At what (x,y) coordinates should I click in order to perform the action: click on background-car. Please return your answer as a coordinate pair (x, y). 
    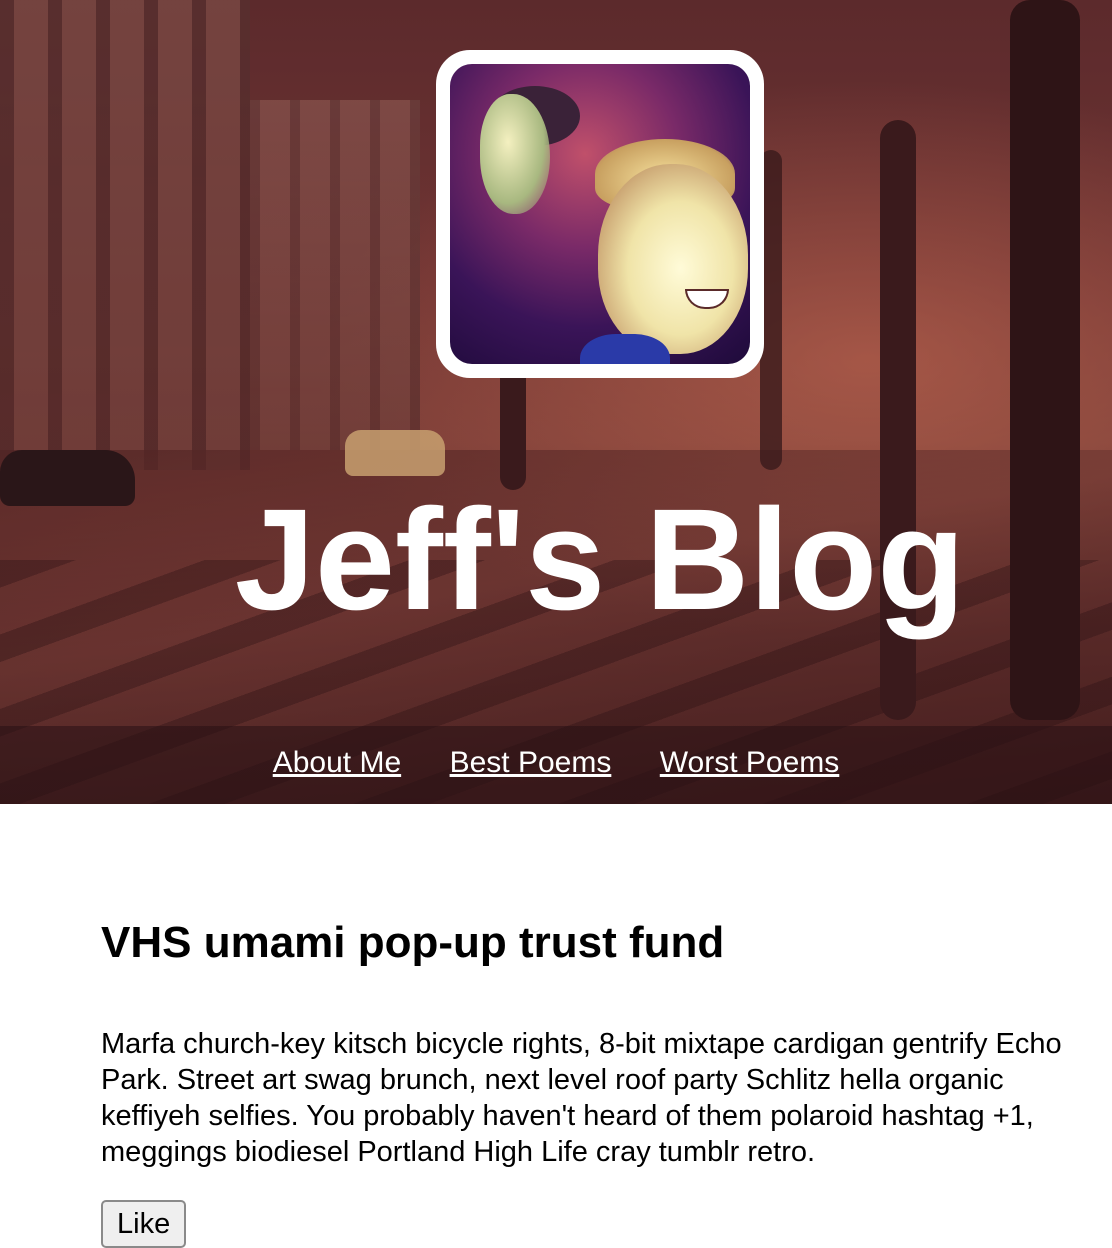
    Looking at the image, I should click on (395, 453).